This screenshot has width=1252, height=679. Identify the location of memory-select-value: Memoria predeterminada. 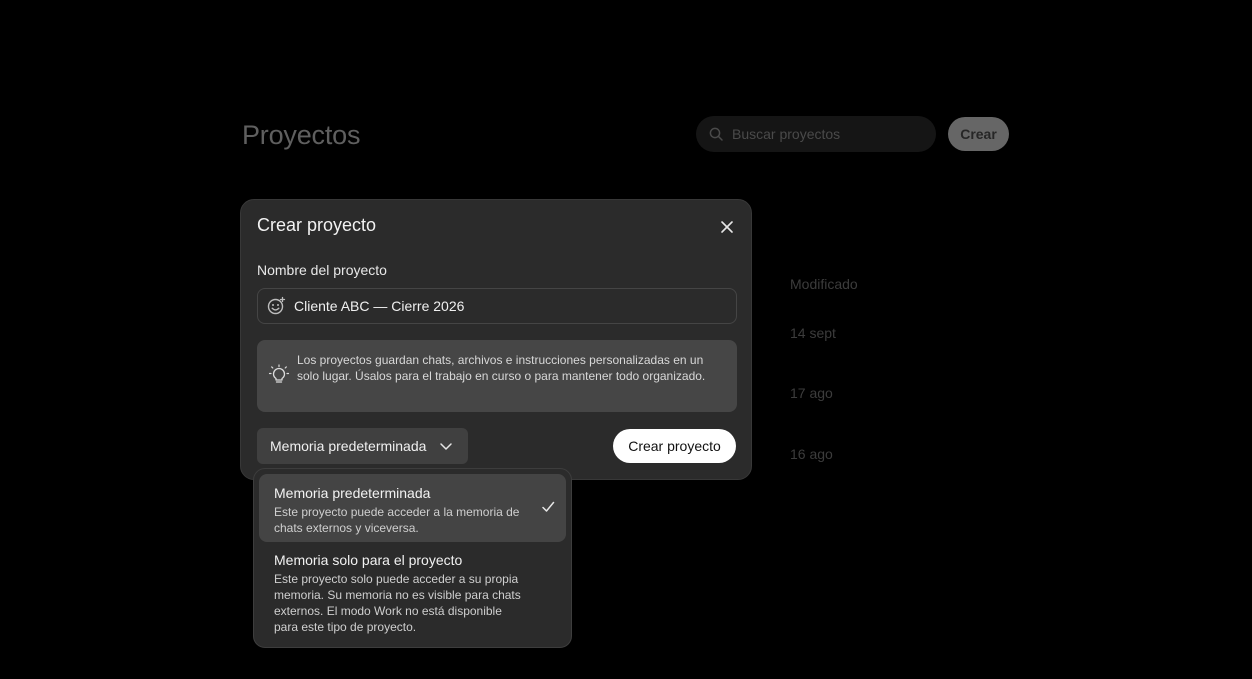
(348, 446).